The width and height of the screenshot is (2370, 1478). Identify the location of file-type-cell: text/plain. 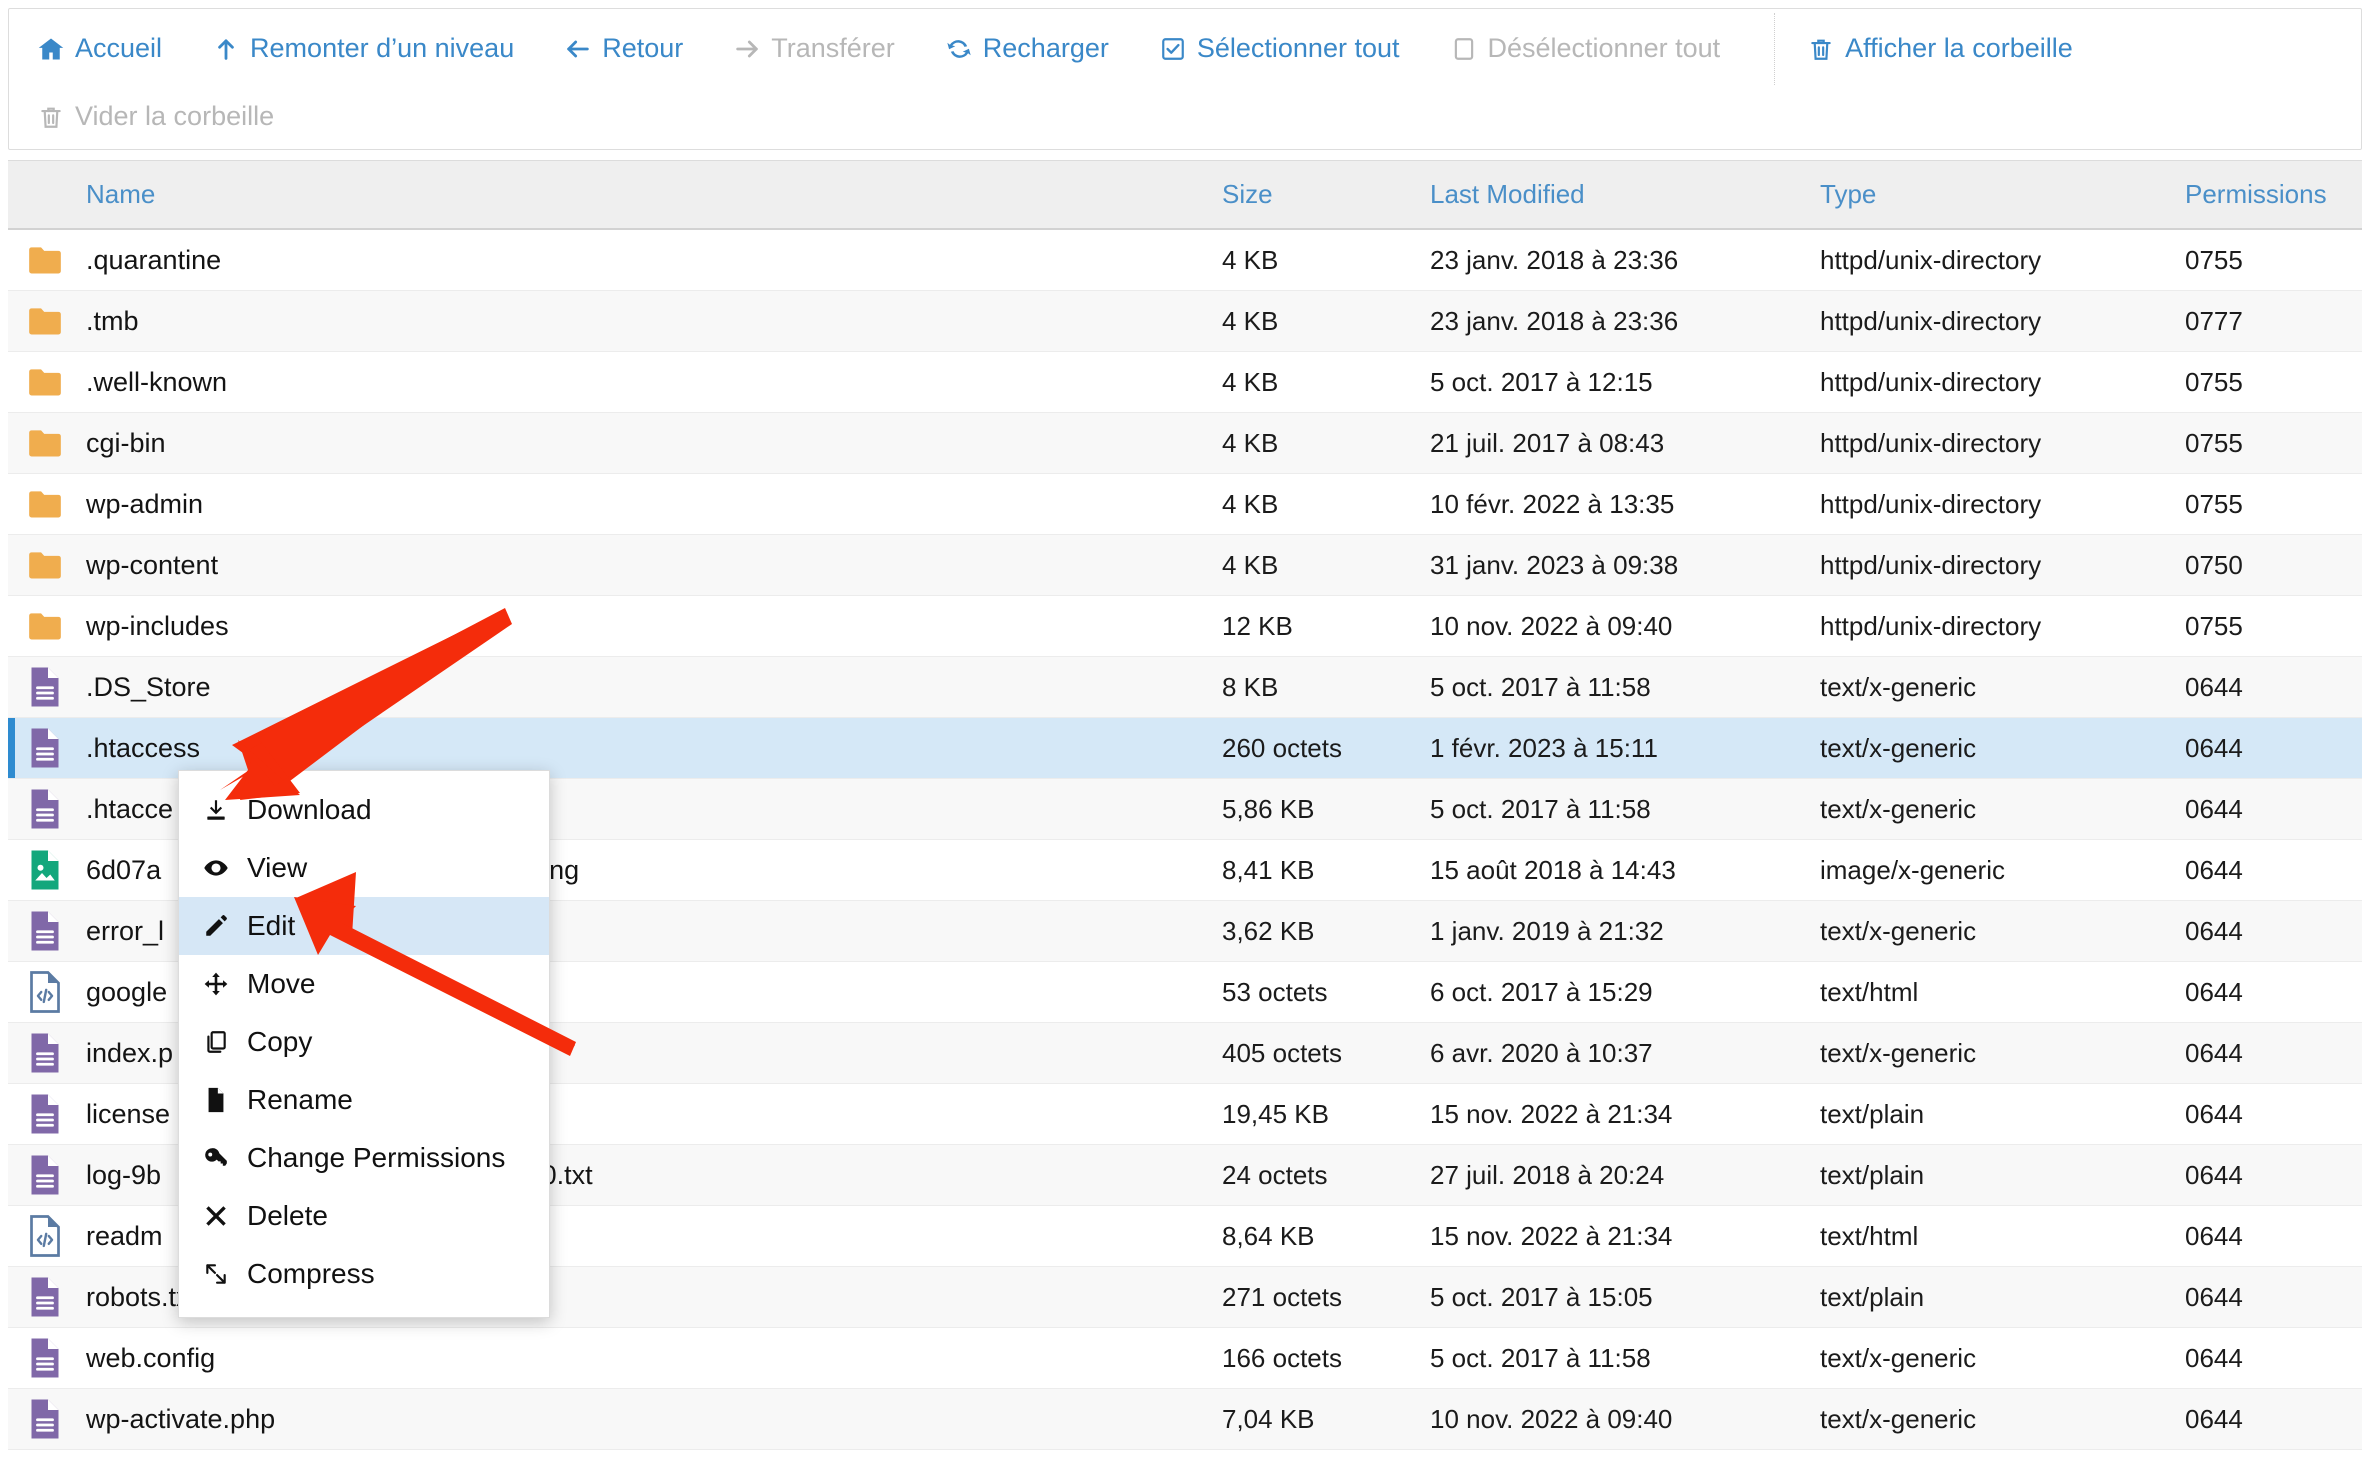
(1872, 1174).